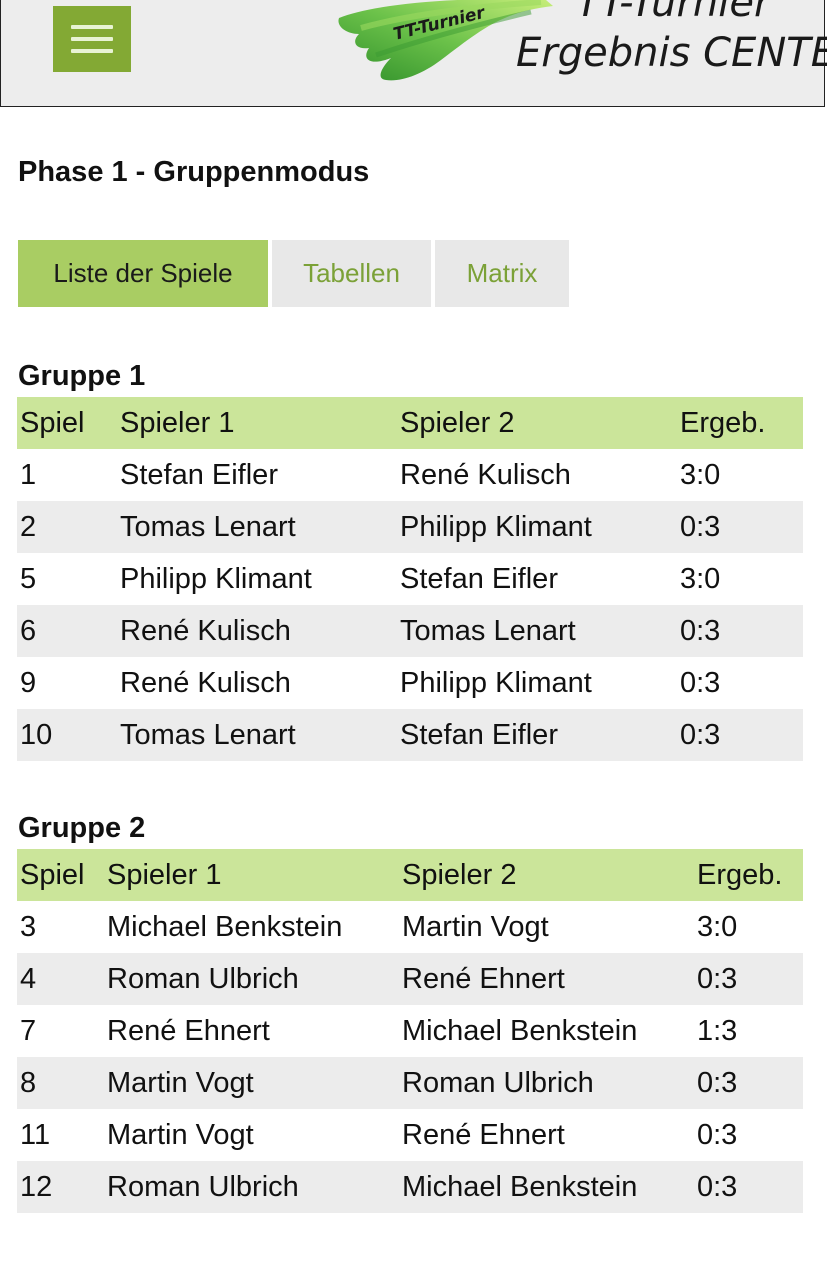 This screenshot has height=1271, width=827. Describe the element at coordinates (28, 526) in the screenshot. I see `cell-spiel: 2` at that location.